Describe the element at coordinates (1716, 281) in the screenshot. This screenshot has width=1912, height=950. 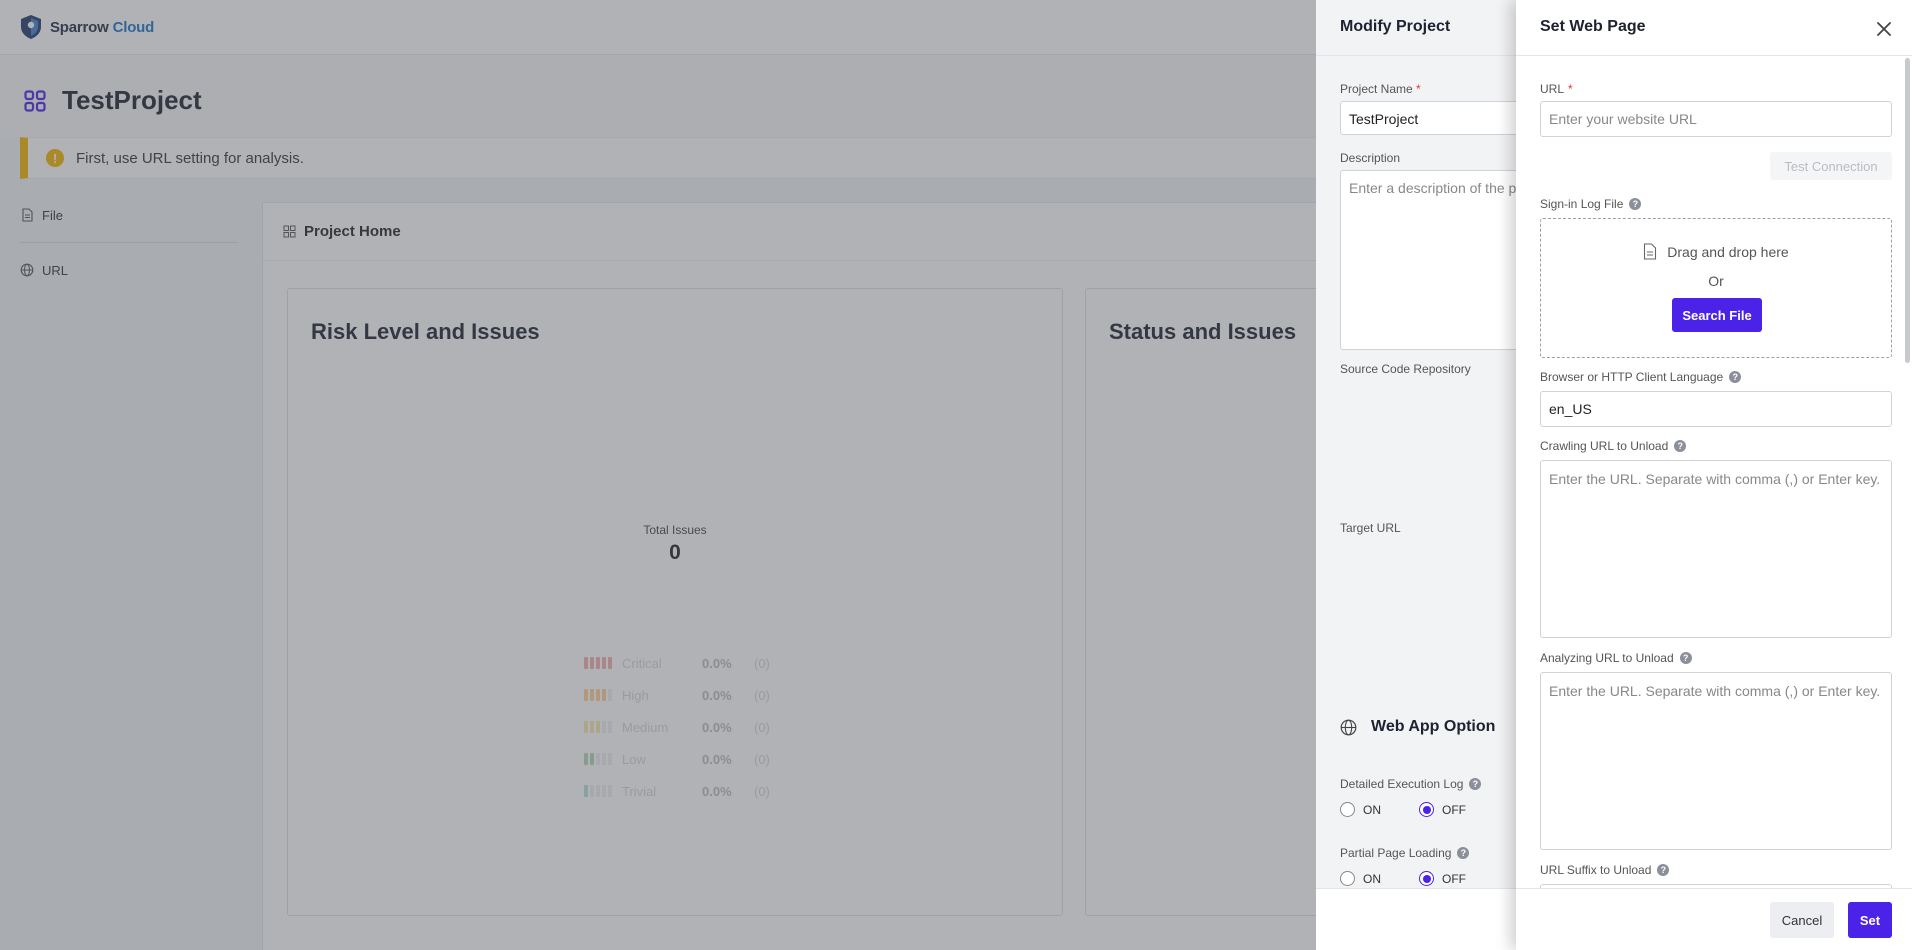
I see `drop-or-text: Or` at that location.